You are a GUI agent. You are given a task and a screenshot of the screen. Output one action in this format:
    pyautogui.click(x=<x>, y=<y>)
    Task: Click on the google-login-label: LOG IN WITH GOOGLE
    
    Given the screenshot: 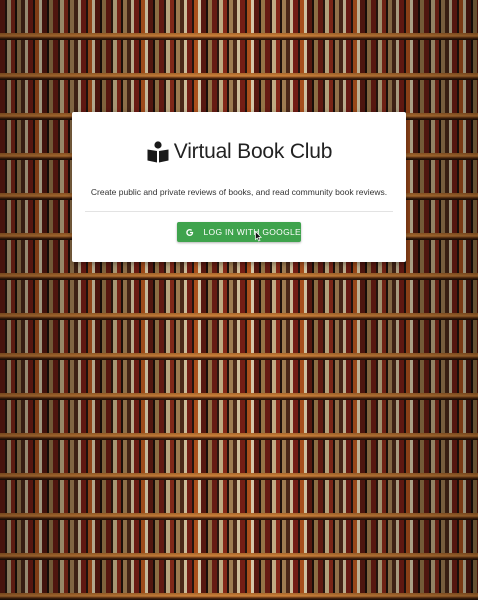 What is the action you would take?
    pyautogui.click(x=252, y=232)
    